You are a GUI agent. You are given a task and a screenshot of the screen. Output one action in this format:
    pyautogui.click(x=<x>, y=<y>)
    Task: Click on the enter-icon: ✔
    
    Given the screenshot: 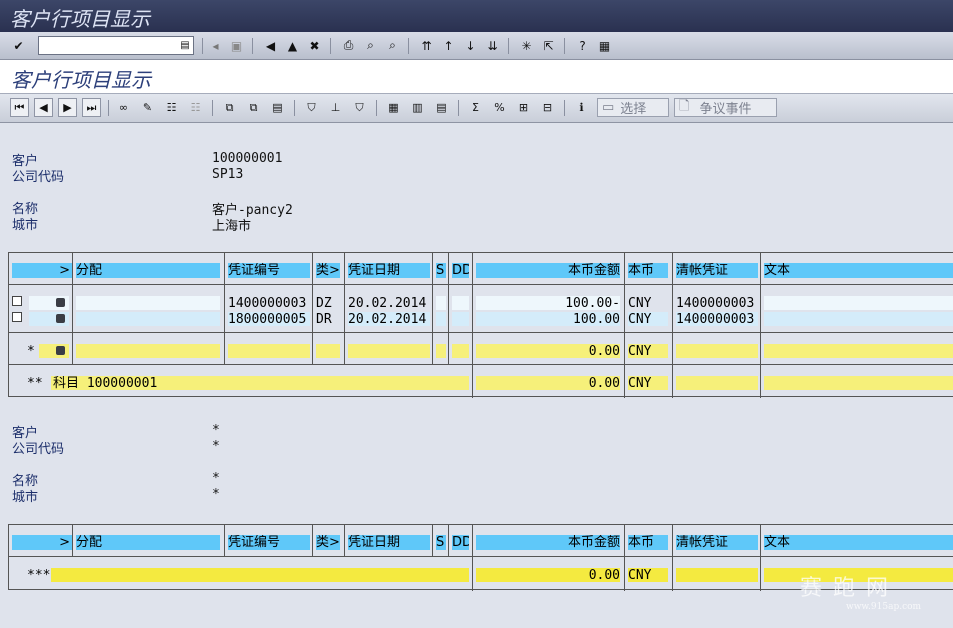 What is the action you would take?
    pyautogui.click(x=18, y=45)
    